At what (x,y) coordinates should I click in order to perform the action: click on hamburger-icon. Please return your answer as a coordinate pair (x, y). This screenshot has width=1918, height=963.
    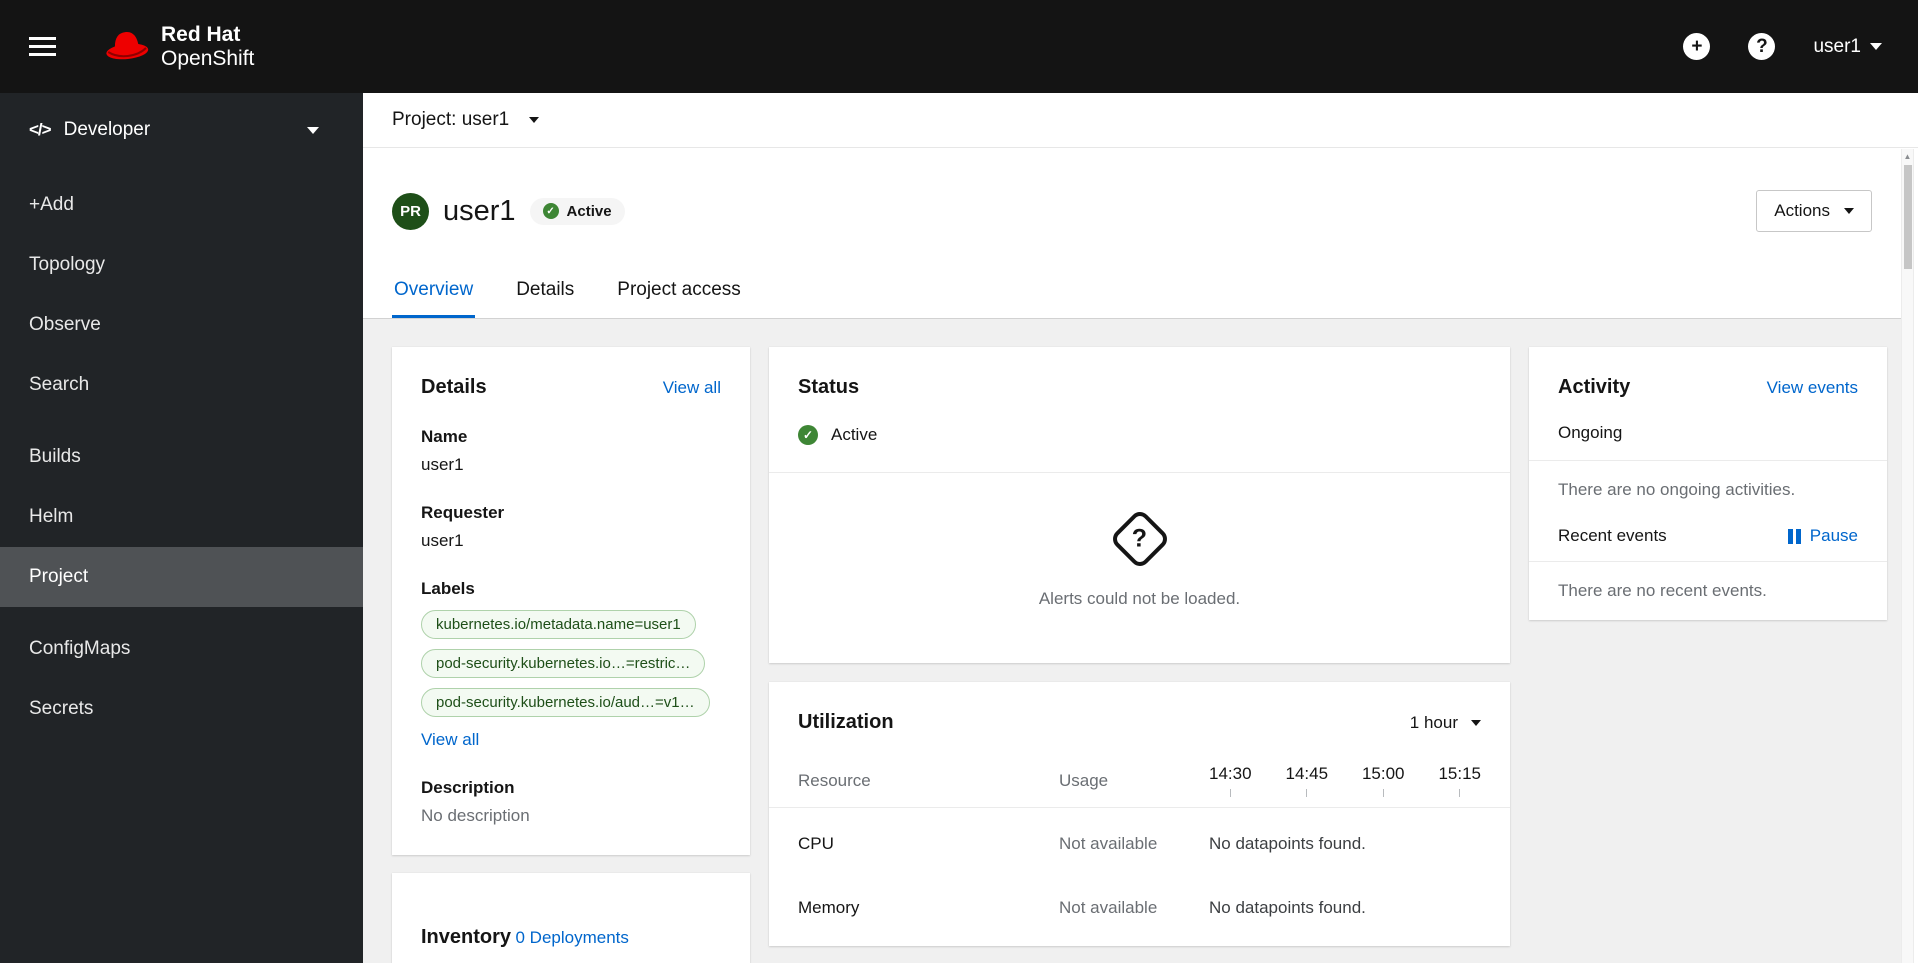
    Looking at the image, I should click on (42, 46).